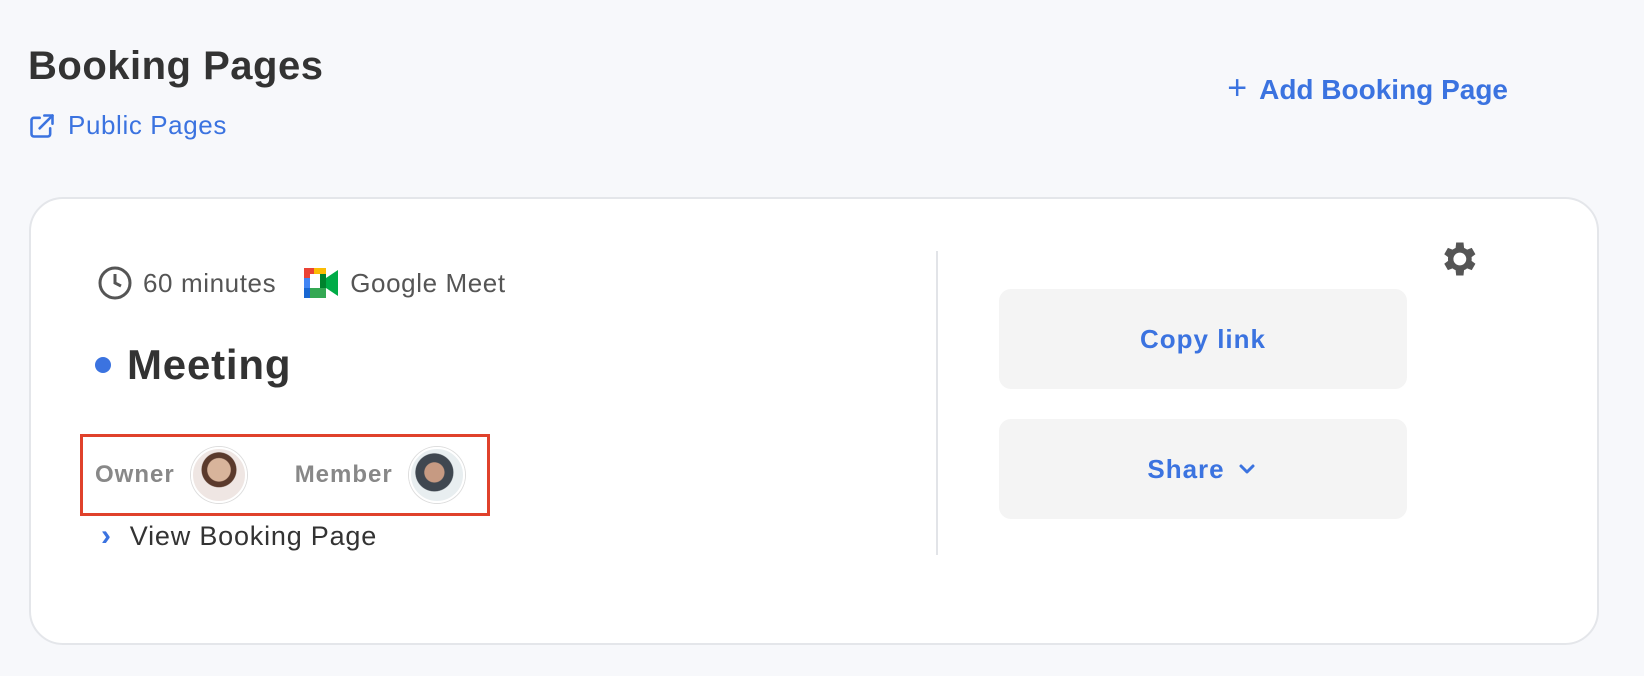 Image resolution: width=1644 pixels, height=676 pixels. What do you see at coordinates (147, 125) in the screenshot?
I see `public-pages-label: Public Pages` at bounding box center [147, 125].